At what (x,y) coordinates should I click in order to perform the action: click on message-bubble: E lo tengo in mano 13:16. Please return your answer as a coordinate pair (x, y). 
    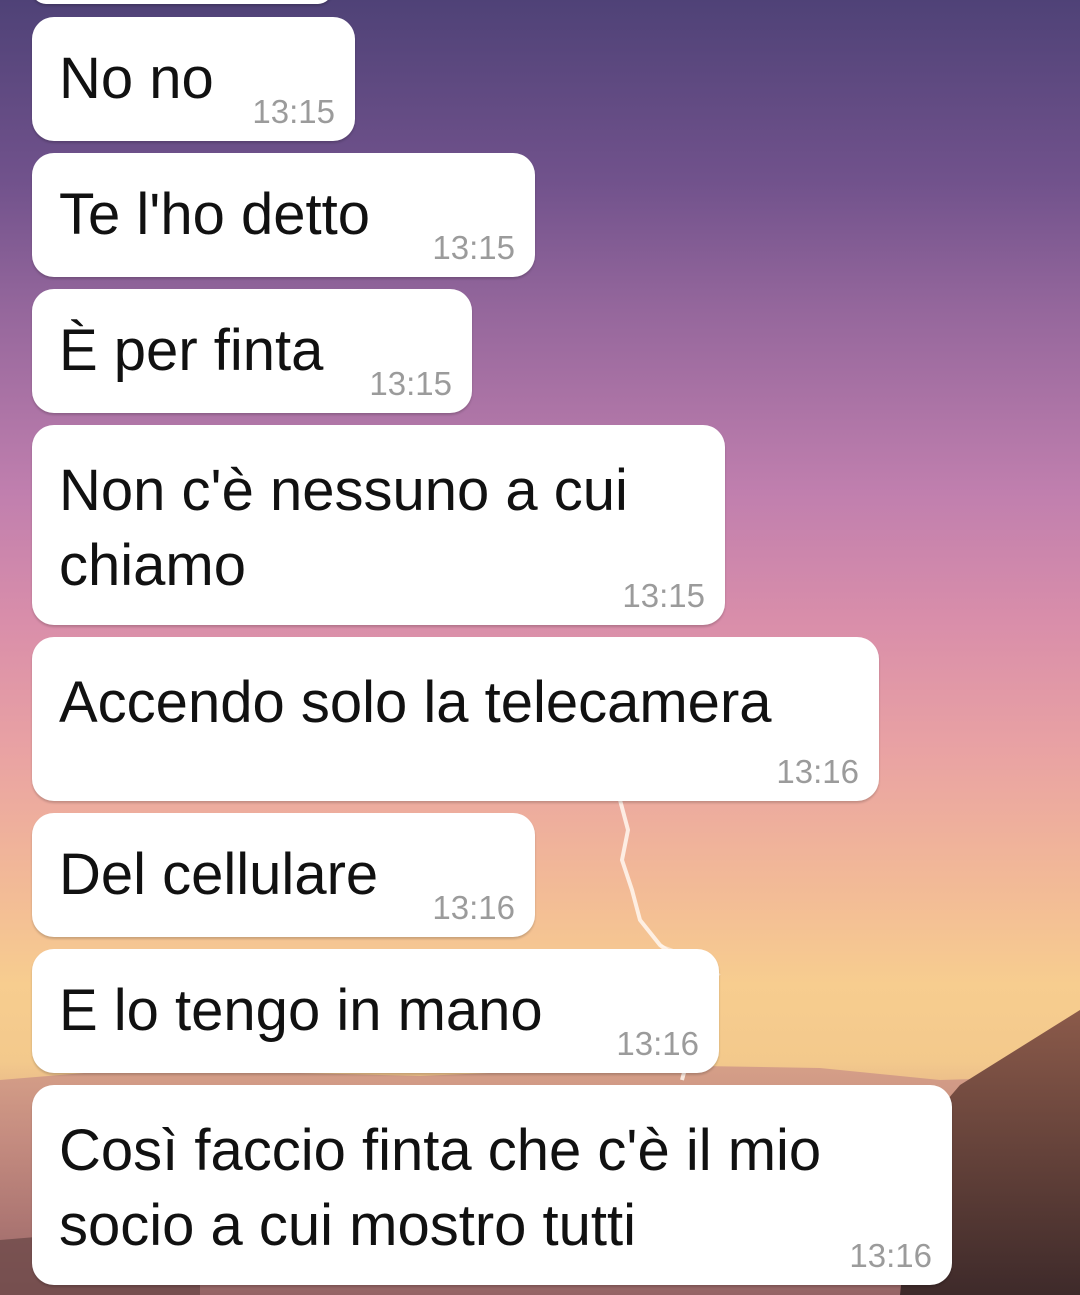
    Looking at the image, I should click on (375, 1011).